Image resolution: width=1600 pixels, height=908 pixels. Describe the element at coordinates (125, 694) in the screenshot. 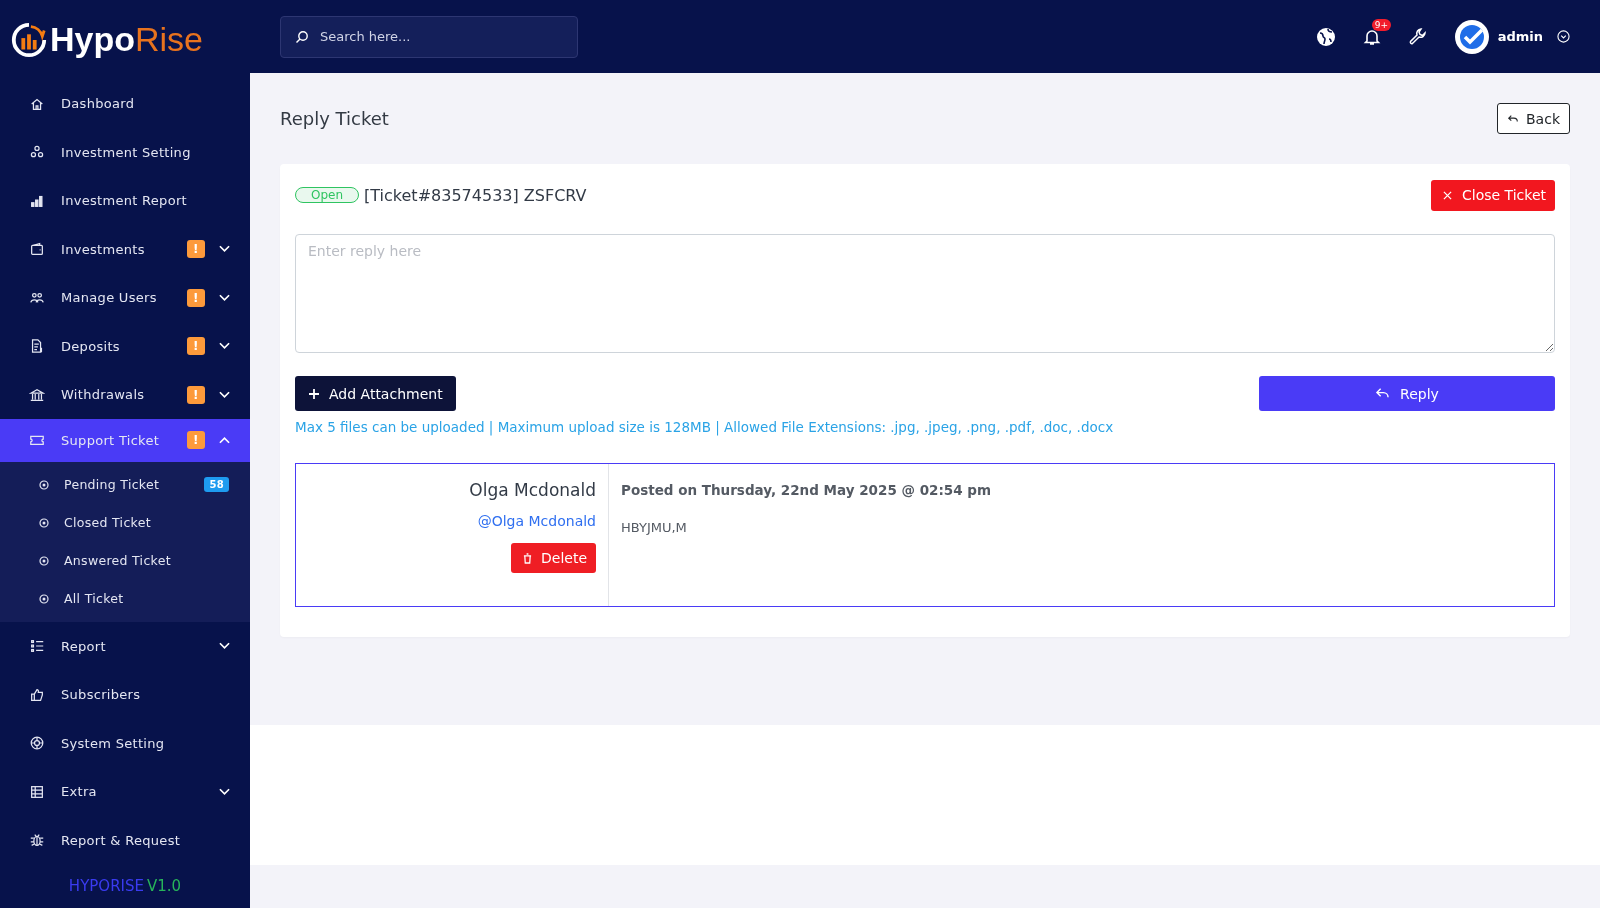

I see `sidebar-item: Subscribers` at that location.